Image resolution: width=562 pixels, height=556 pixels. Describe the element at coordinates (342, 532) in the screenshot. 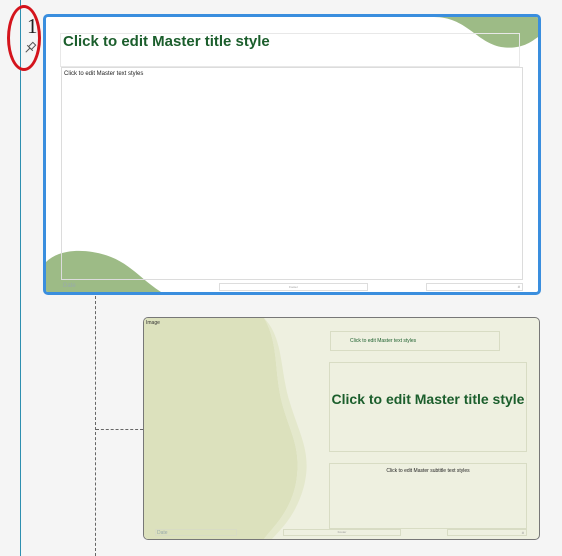

I see `layout-footer-placeholder: Footer` at that location.